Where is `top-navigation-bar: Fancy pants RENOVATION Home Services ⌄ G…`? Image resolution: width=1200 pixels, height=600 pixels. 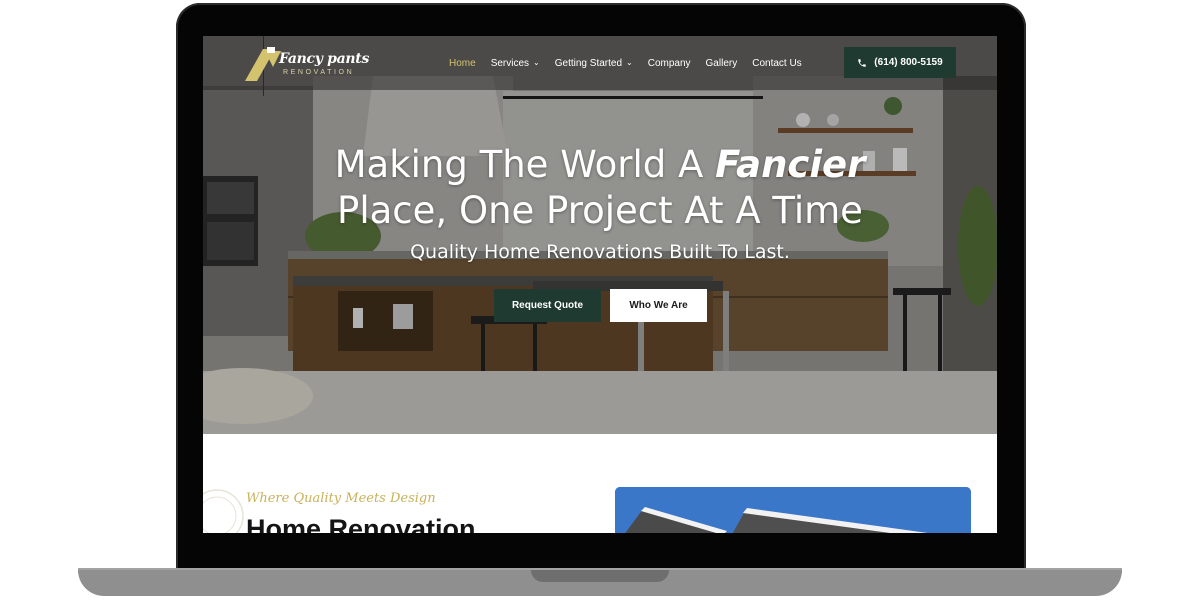 top-navigation-bar: Fancy pants RENOVATION Home Services ⌄ G… is located at coordinates (600, 63).